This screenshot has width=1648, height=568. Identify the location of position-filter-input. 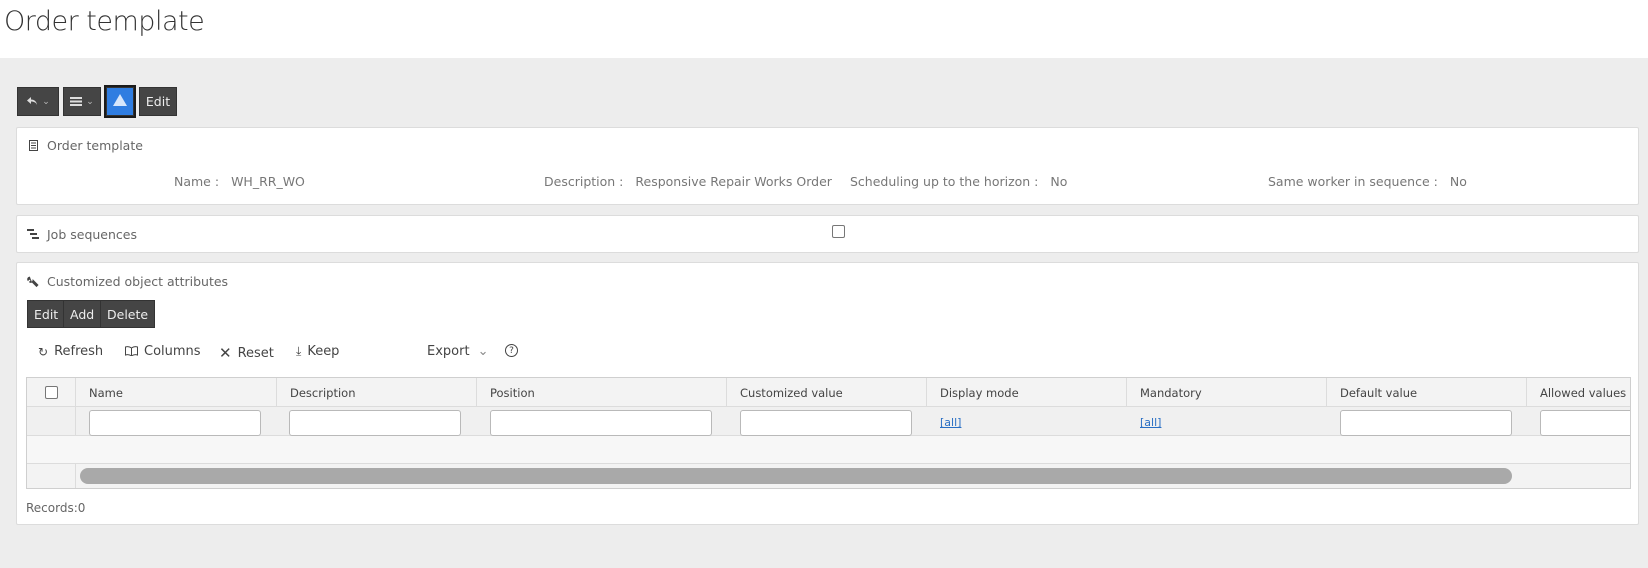
(601, 423).